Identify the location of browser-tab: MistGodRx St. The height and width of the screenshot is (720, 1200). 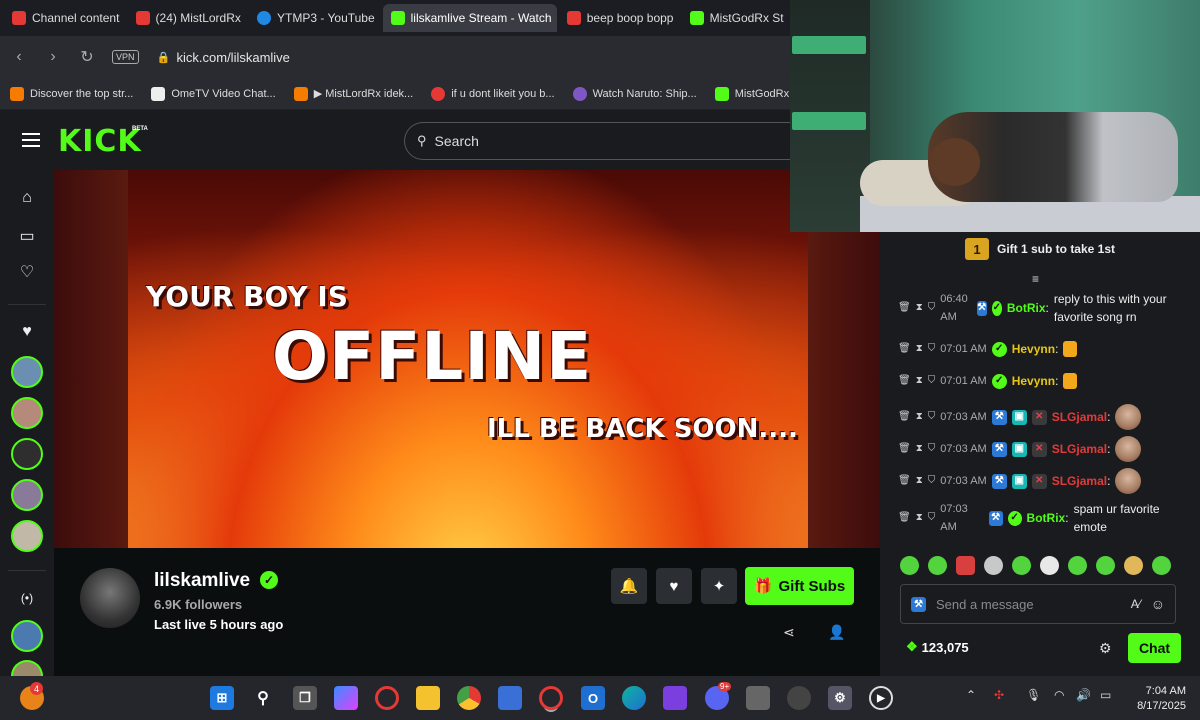
(736, 18).